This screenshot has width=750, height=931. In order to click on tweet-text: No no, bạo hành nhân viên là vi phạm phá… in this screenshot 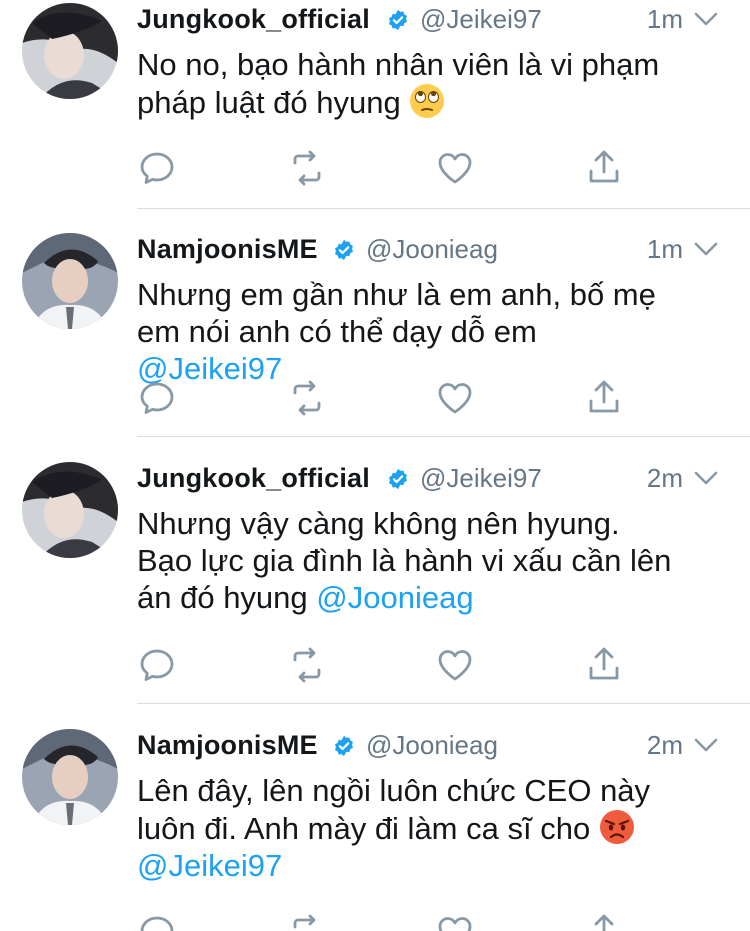, I will do `click(432, 83)`.